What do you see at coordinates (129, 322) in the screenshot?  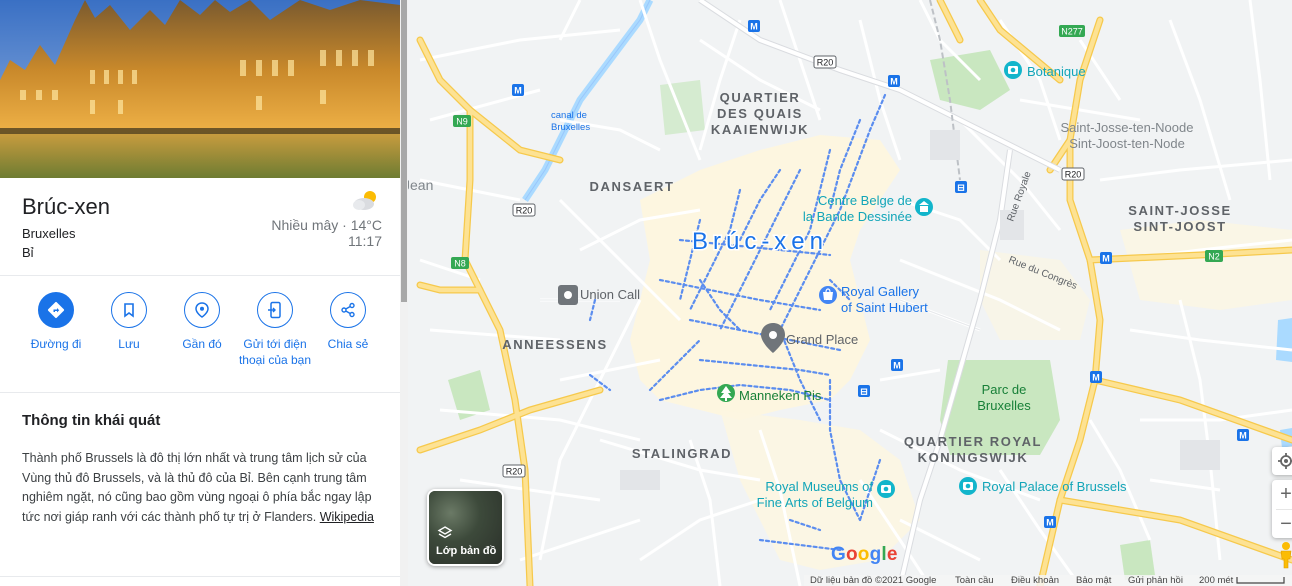 I see `save-button: Lưu` at bounding box center [129, 322].